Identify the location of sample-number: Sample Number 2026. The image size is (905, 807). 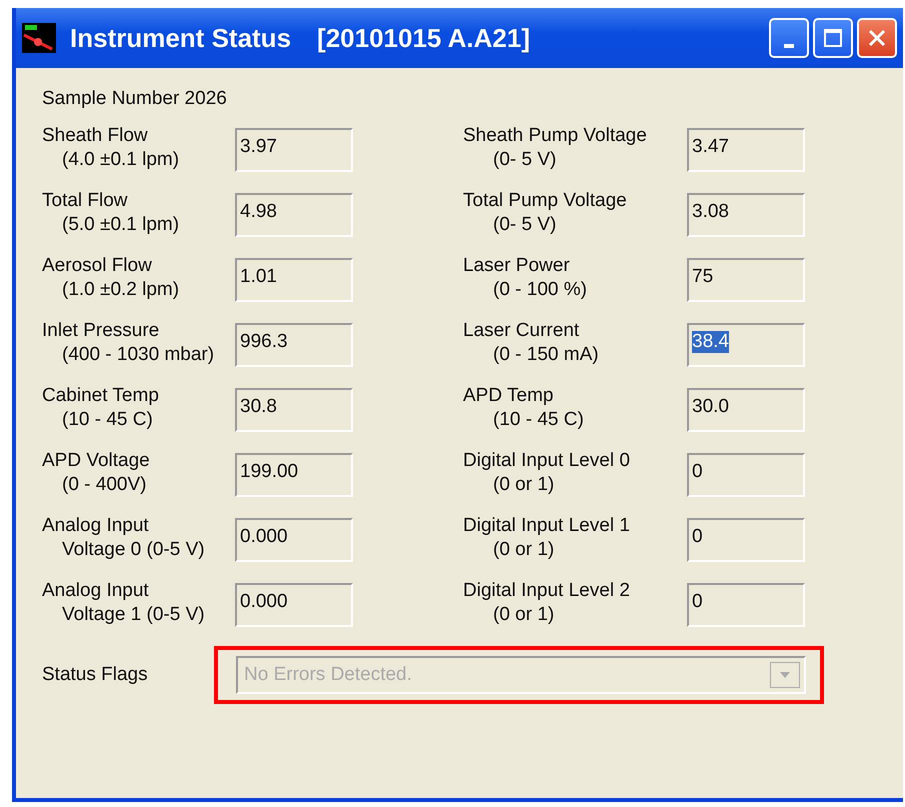
(135, 99).